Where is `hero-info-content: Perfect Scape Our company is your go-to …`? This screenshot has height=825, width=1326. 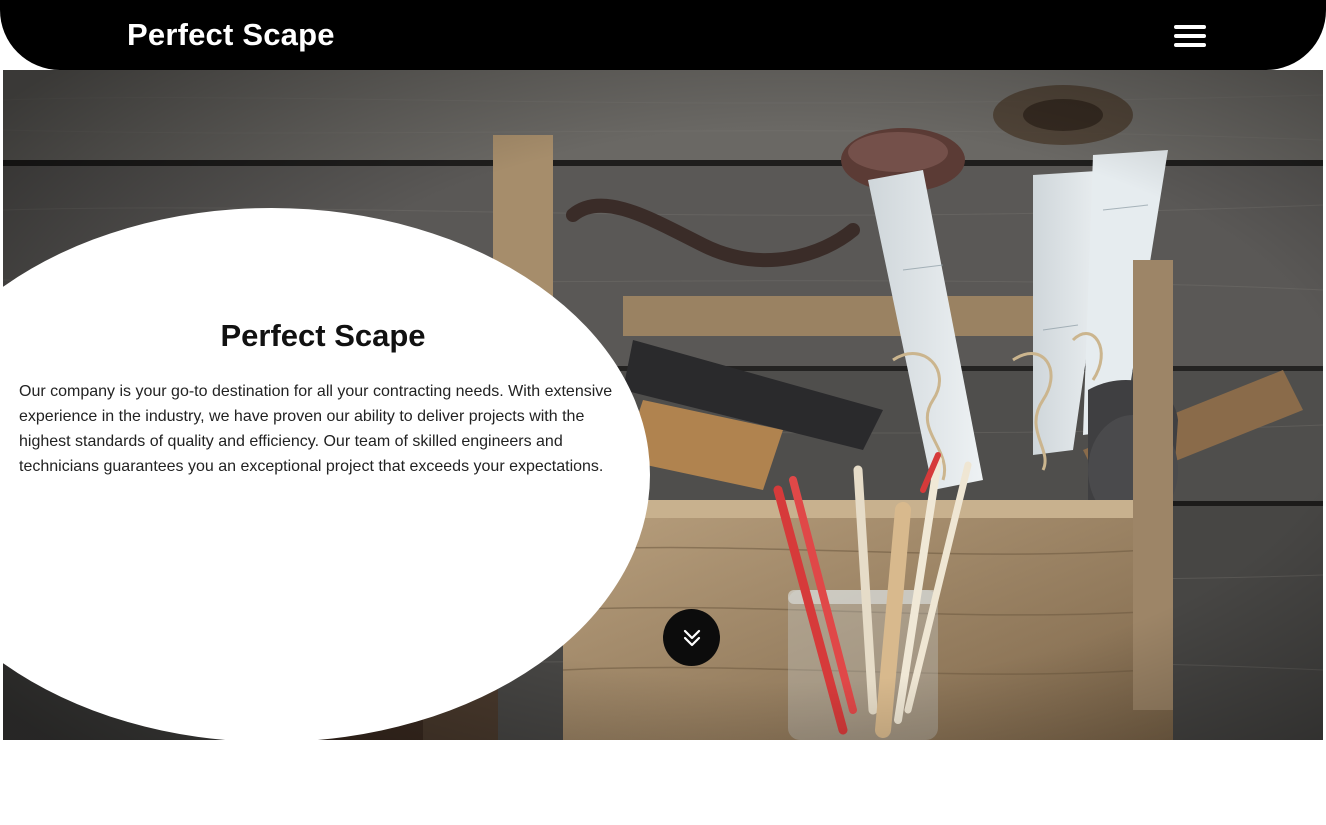
hero-info-content: Perfect Scape Our company is your go-to … is located at coordinates (319, 398).